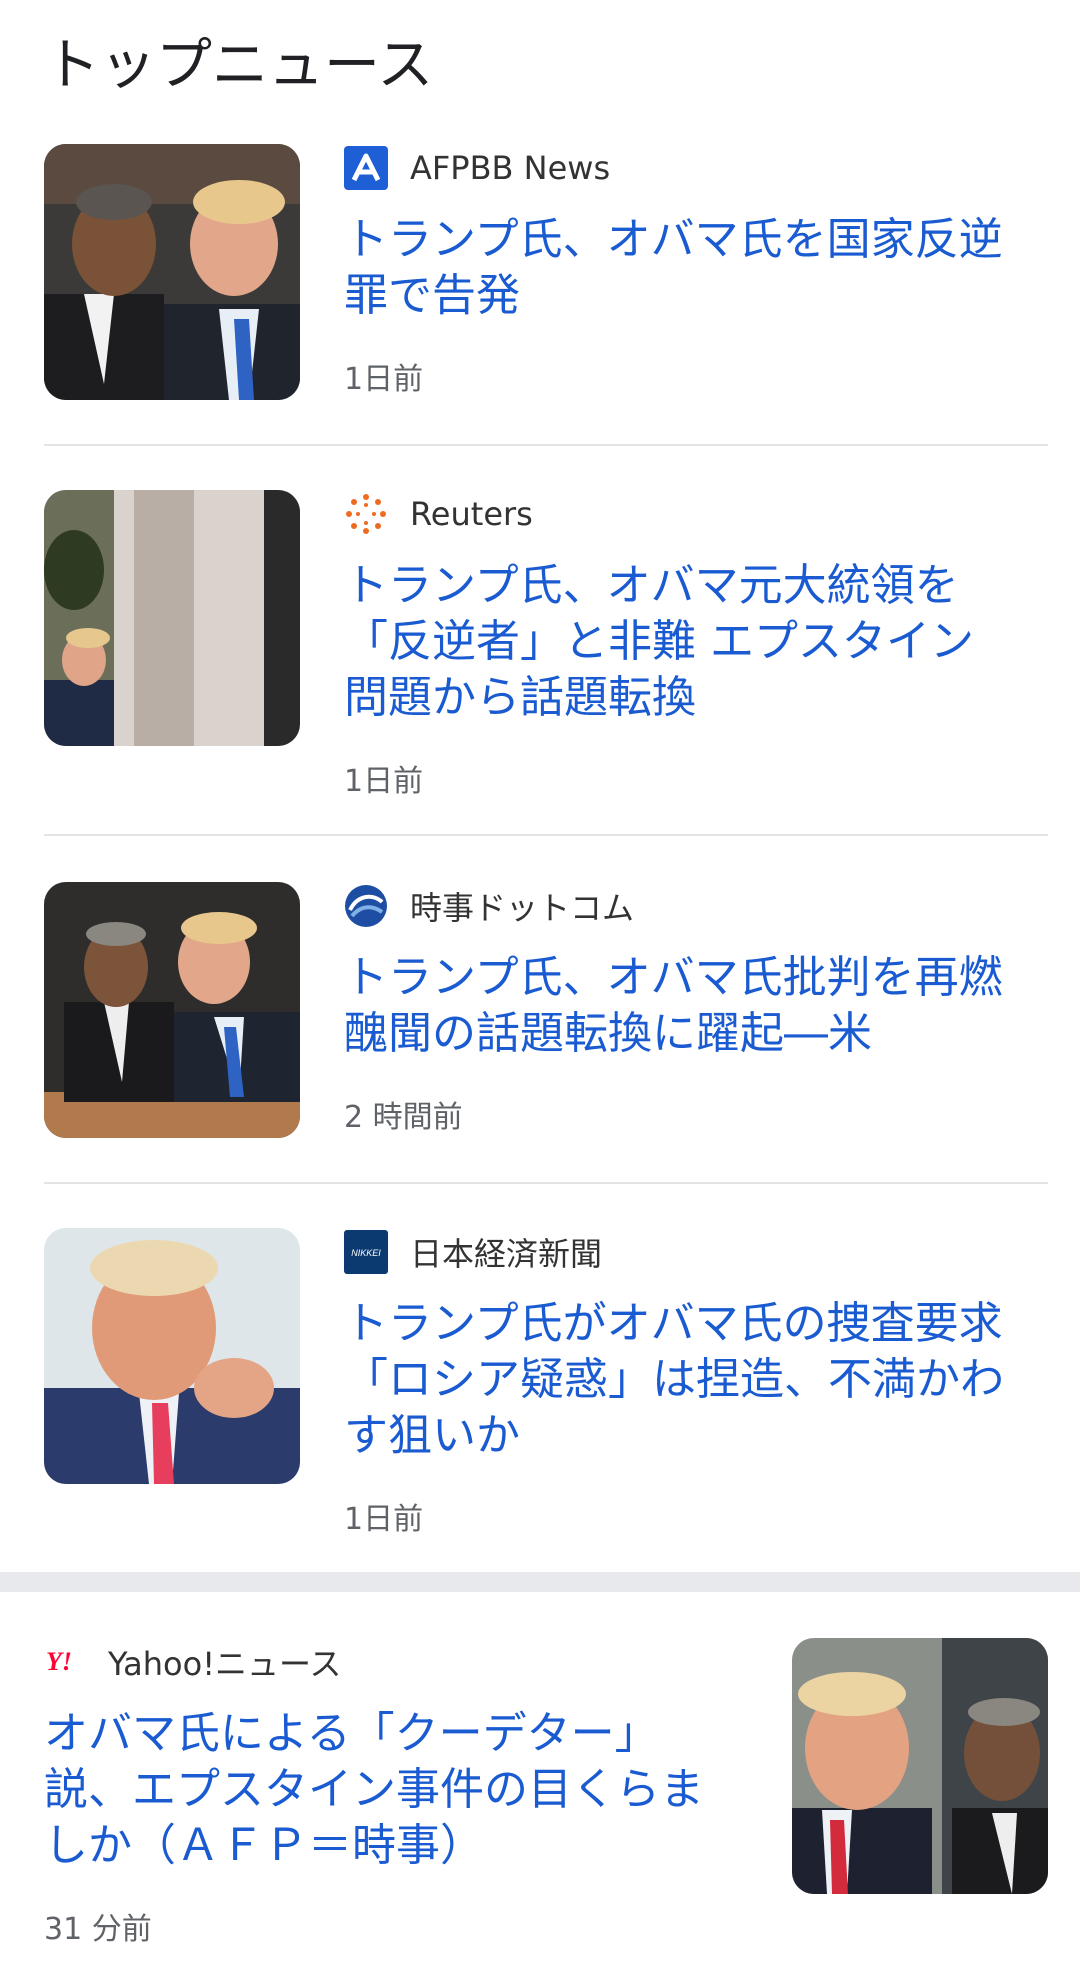 The image size is (1080, 1976). I want to click on source-name: 時事ドットコム, so click(522, 908).